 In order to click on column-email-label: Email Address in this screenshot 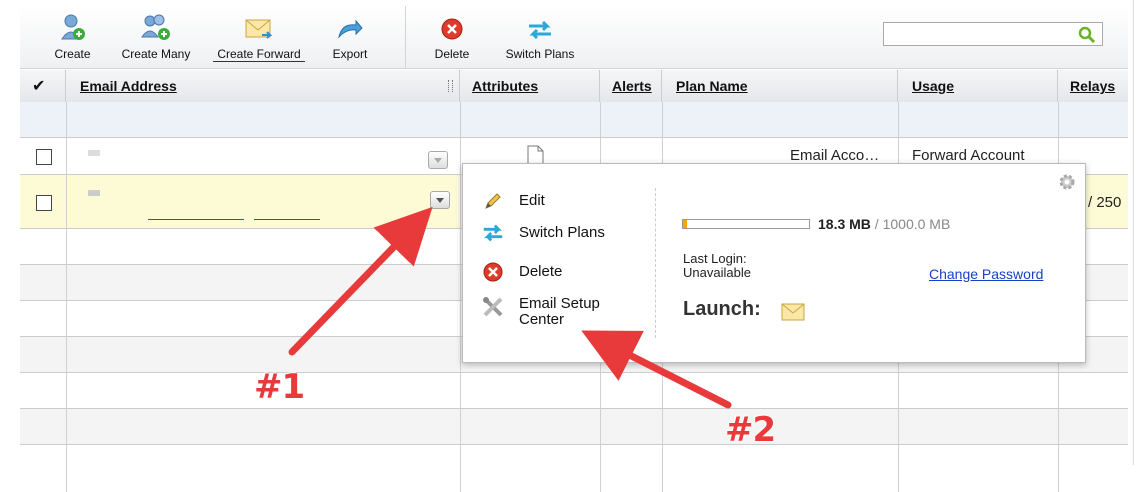, I will do `click(128, 86)`.